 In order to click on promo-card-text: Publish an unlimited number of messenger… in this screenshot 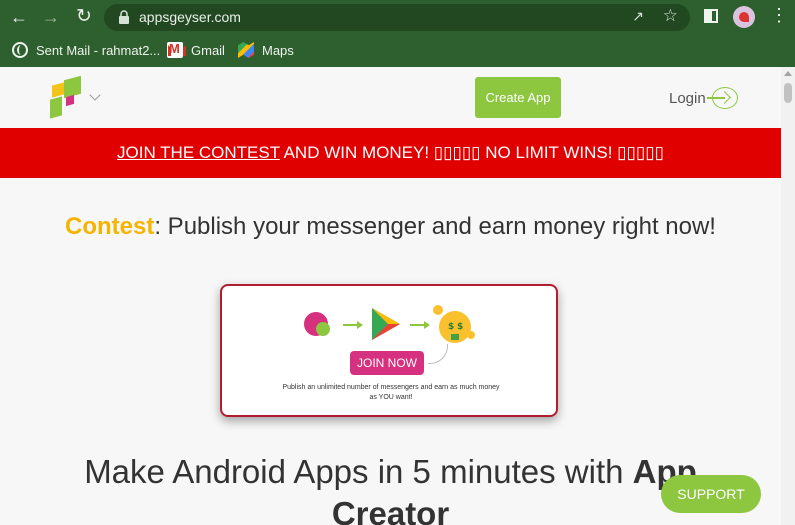, I will do `click(391, 392)`.